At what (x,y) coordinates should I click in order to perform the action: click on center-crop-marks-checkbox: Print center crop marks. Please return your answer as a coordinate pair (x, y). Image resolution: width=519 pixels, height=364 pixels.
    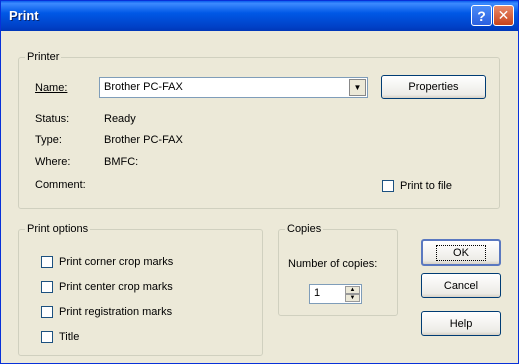
    Looking at the image, I should click on (107, 287).